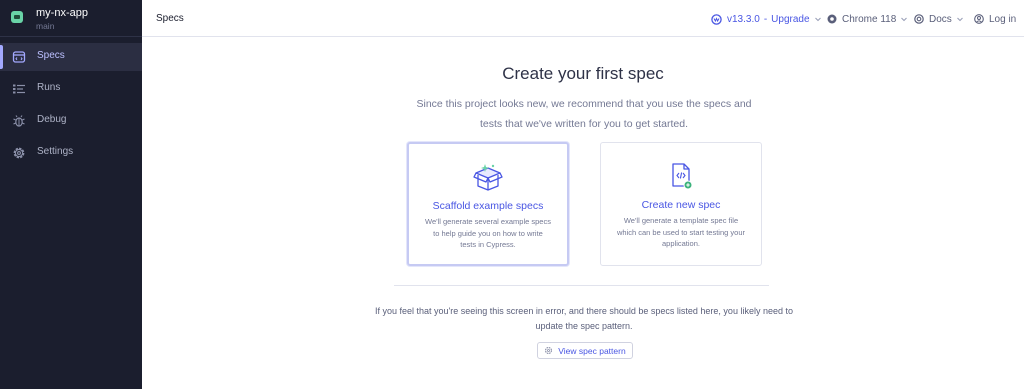  Describe the element at coordinates (49, 87) in the screenshot. I see `sidebar-item-label: Runs` at that location.